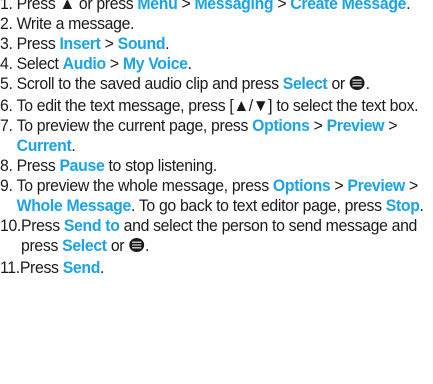 The height and width of the screenshot is (384, 433). What do you see at coordinates (74, 205) in the screenshot?
I see `menu-keyword: Whole Message` at bounding box center [74, 205].